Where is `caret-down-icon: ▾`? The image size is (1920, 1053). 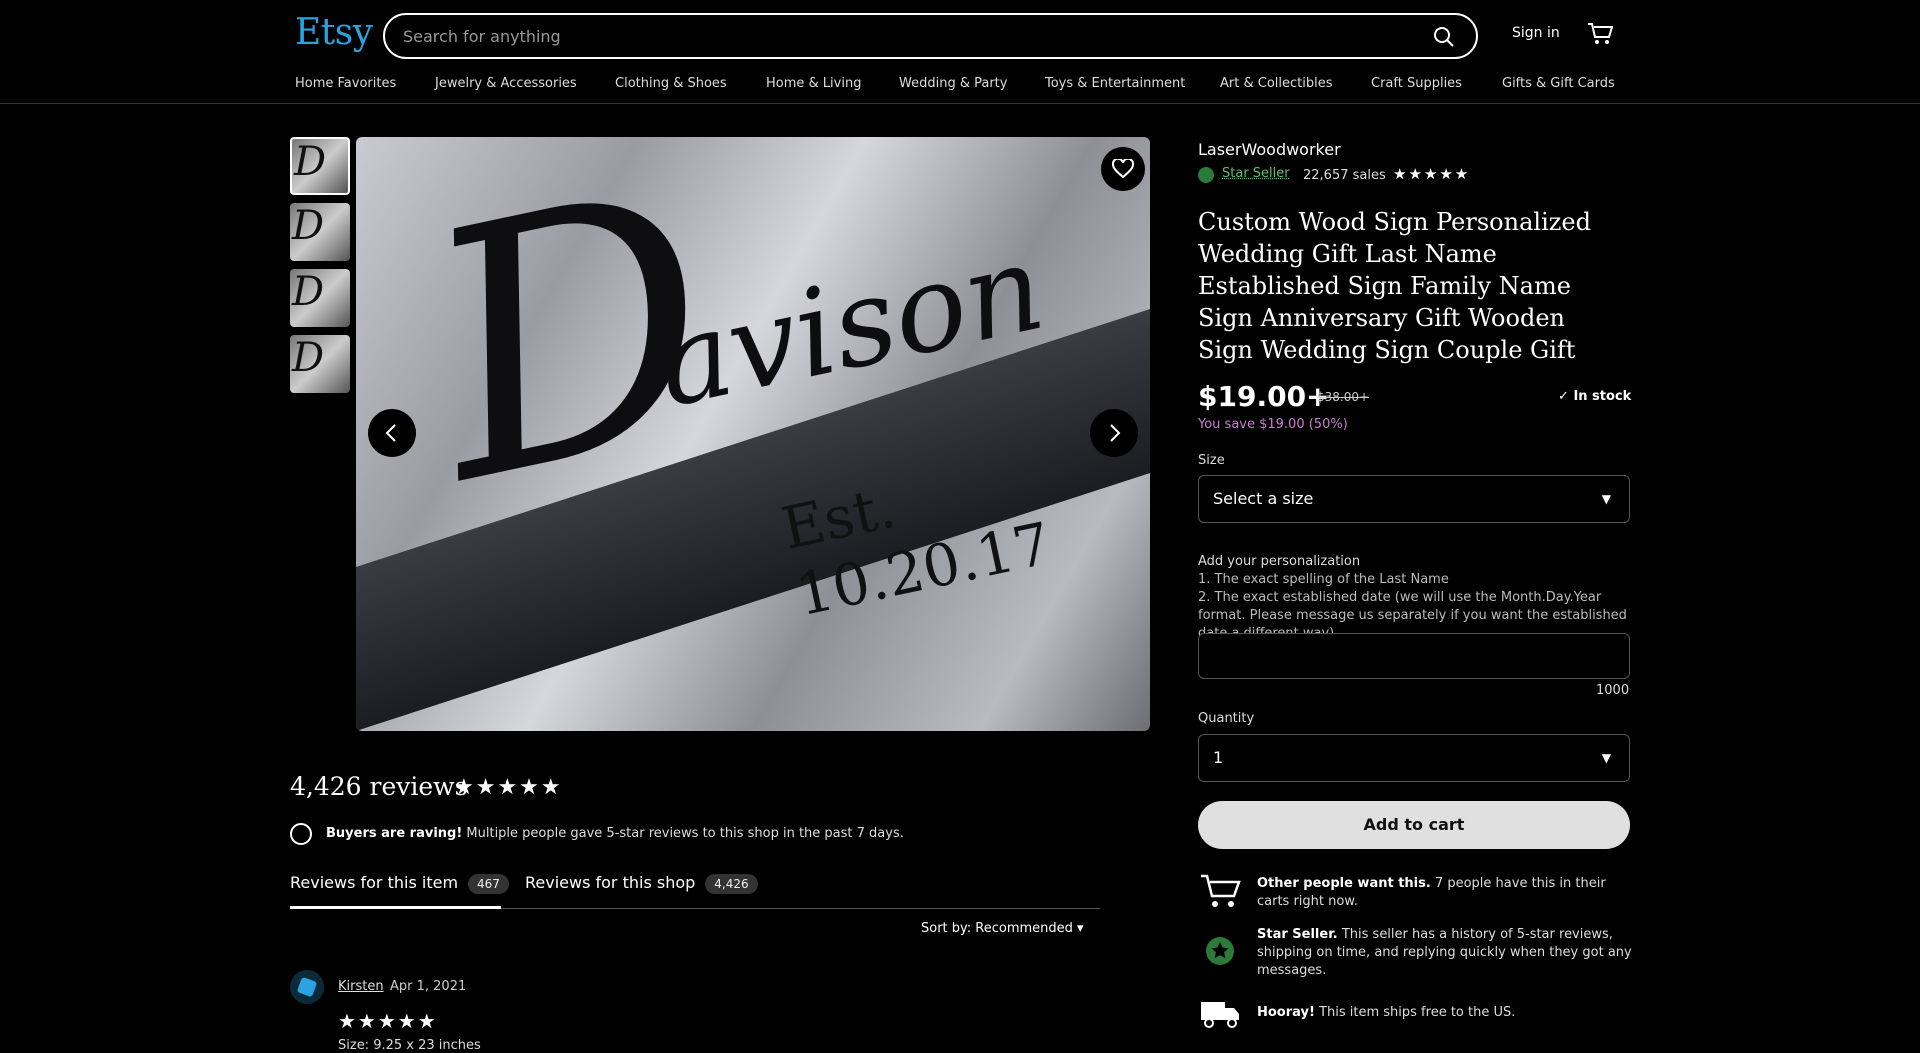 caret-down-icon: ▾ is located at coordinates (1080, 928).